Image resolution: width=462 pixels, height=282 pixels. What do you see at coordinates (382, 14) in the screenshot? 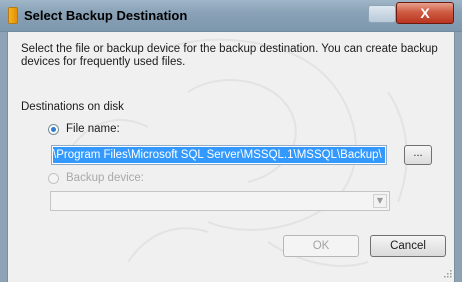
I see `minimize-button` at bounding box center [382, 14].